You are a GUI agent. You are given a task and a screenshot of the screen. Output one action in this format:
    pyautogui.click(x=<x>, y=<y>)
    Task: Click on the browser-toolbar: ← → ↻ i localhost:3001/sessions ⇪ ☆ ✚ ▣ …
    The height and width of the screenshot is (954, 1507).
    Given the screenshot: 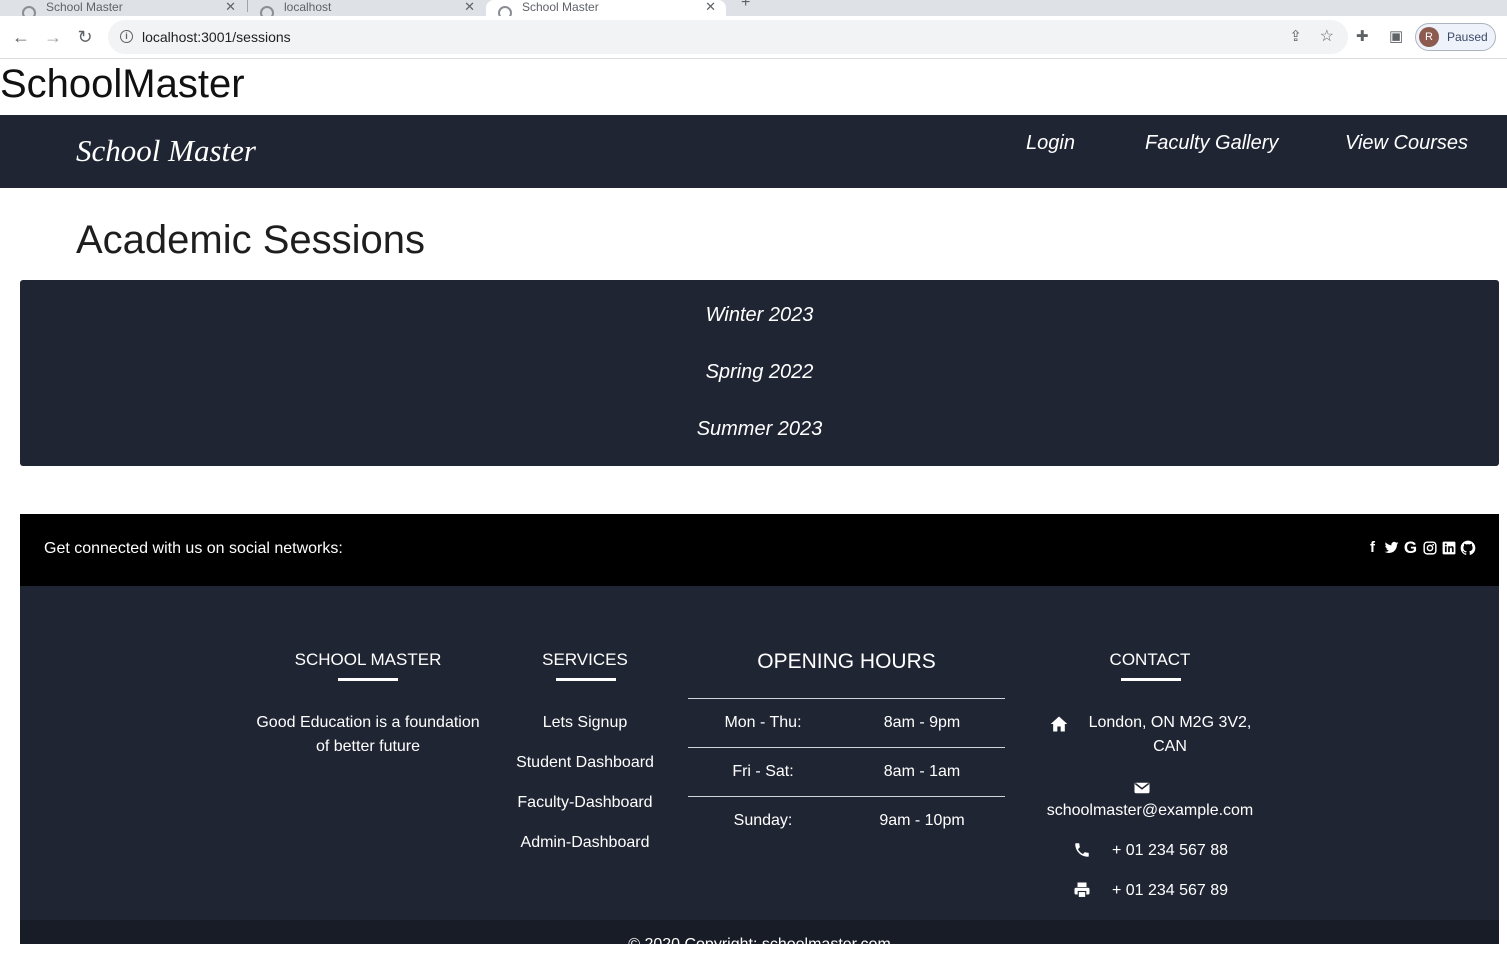 What is the action you would take?
    pyautogui.click(x=753, y=37)
    